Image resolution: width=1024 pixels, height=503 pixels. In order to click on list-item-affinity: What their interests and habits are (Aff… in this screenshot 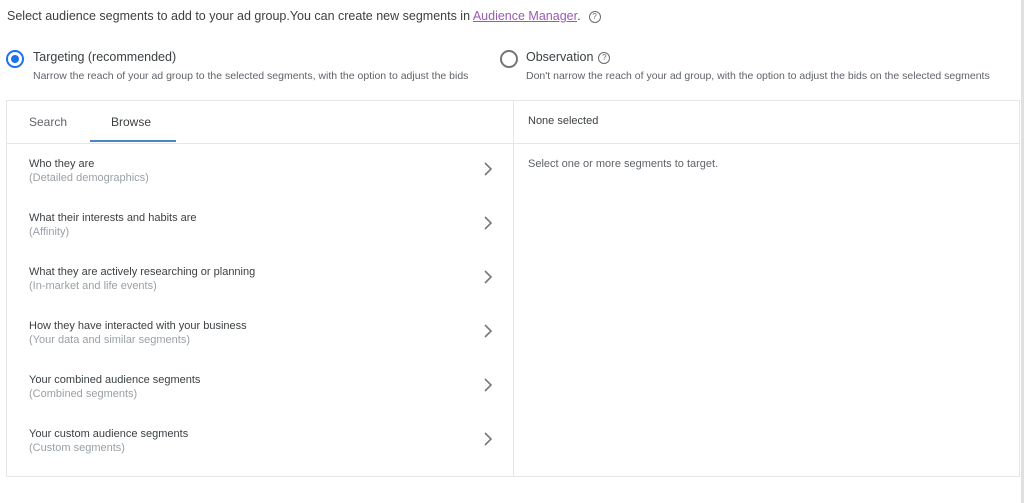, I will do `click(260, 225)`.